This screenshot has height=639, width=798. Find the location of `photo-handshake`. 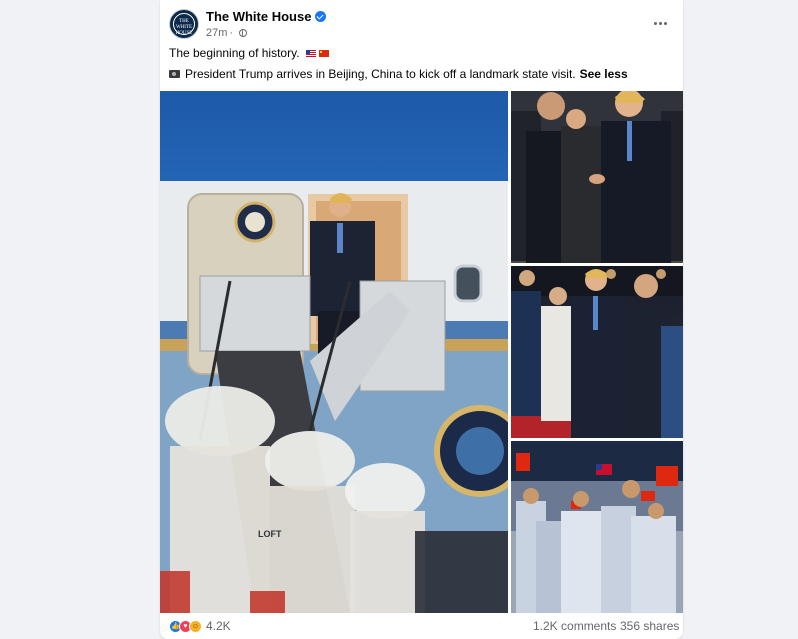

photo-handshake is located at coordinates (597, 177).